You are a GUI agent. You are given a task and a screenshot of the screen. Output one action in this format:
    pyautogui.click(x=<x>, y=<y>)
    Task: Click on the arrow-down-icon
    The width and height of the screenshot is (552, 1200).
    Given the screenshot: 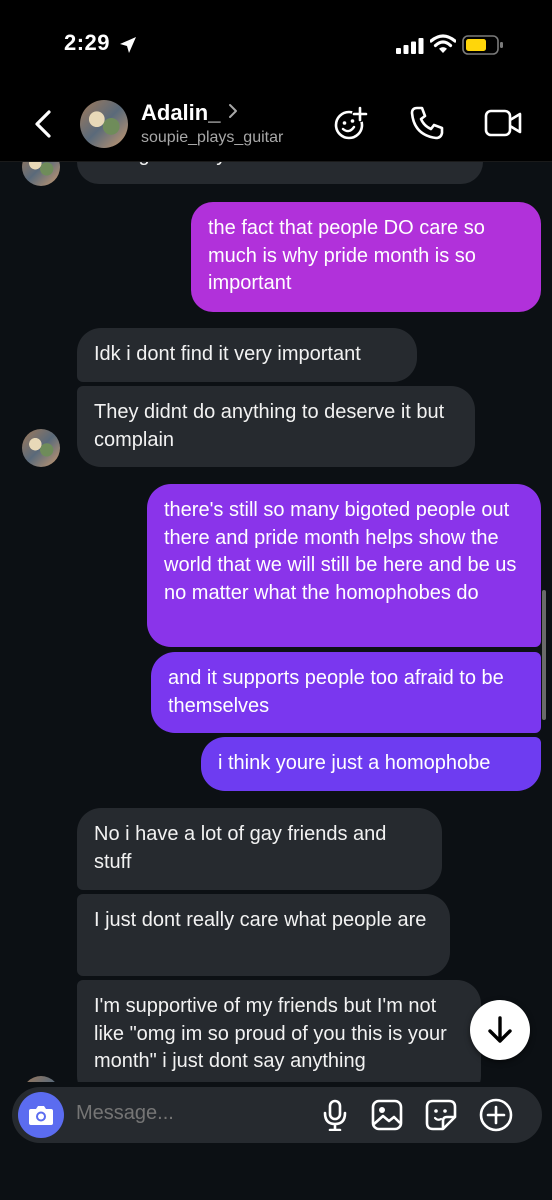 What is the action you would take?
    pyautogui.click(x=500, y=1029)
    